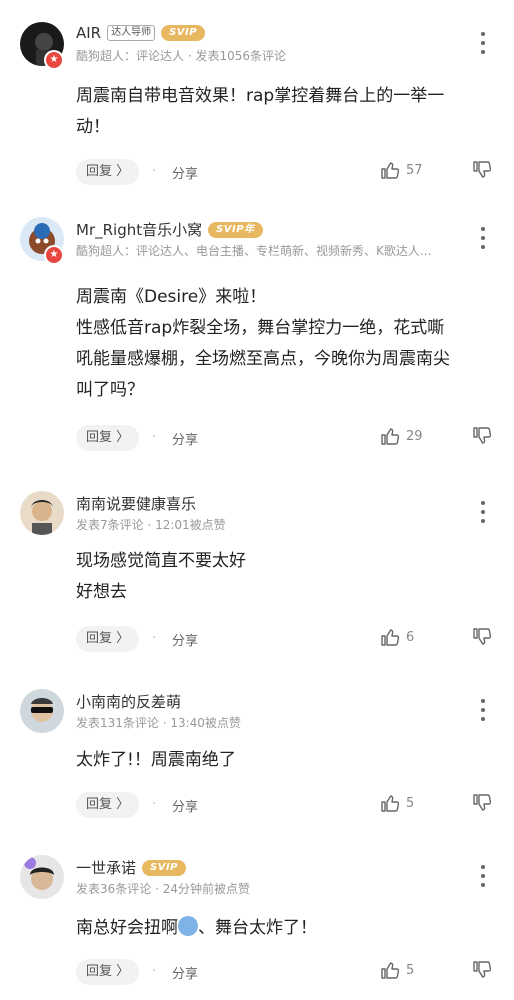  What do you see at coordinates (286, 173) in the screenshot?
I see `comment-actions: 回复 〉 · 分享 57` at bounding box center [286, 173].